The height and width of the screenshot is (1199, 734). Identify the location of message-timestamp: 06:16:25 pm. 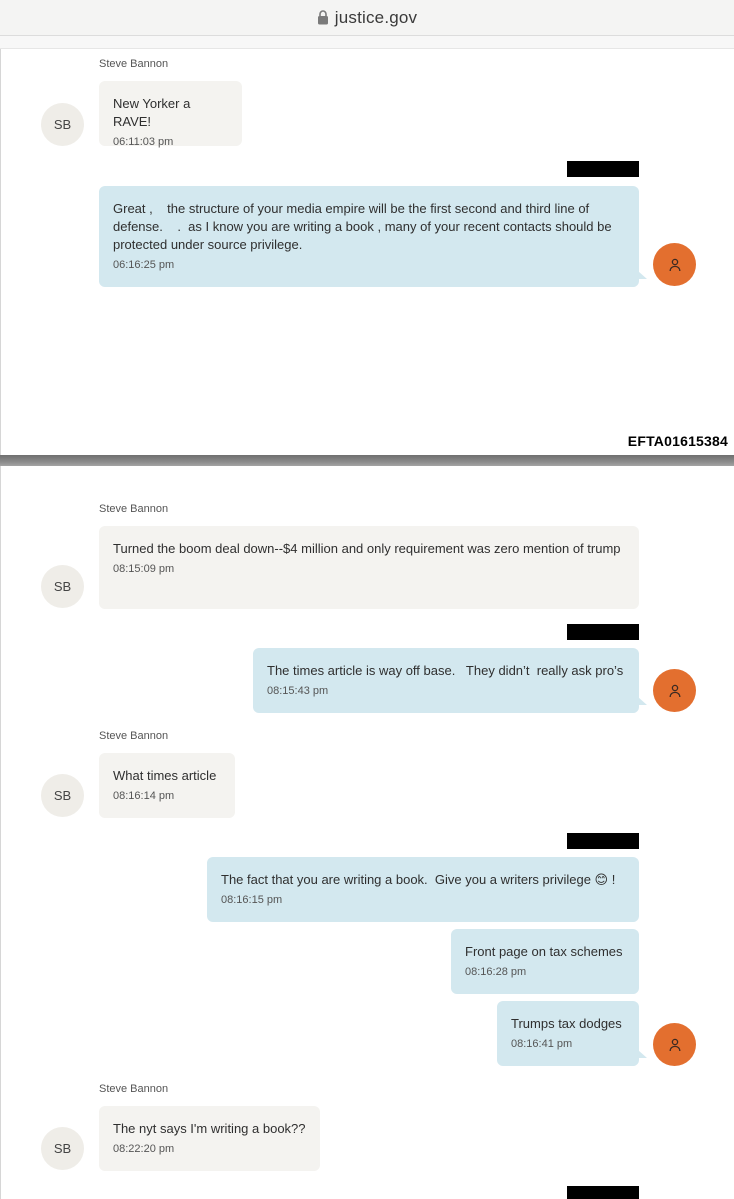
(144, 265).